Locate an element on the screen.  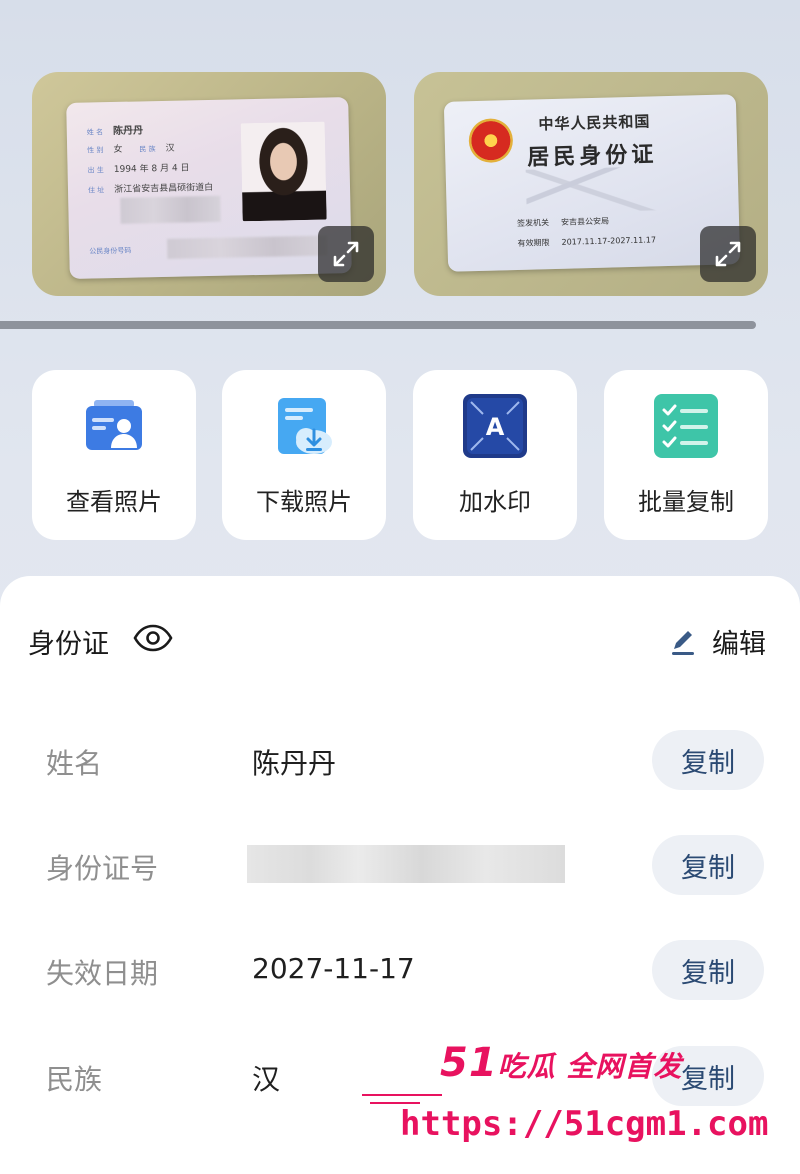
id-number-redacted is located at coordinates (406, 864).